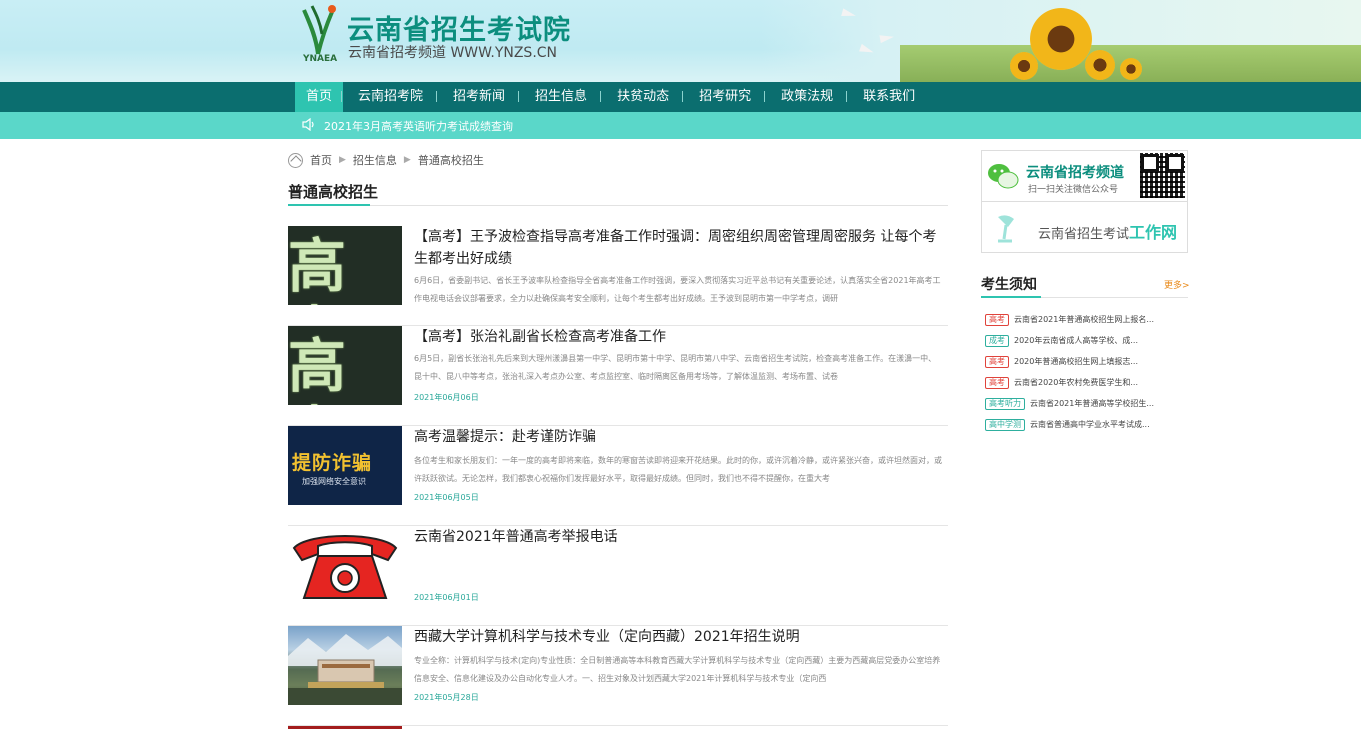 The width and height of the screenshot is (1361, 729). I want to click on wechat-subtitle: 扫一扫关注微信公众号, so click(1073, 190).